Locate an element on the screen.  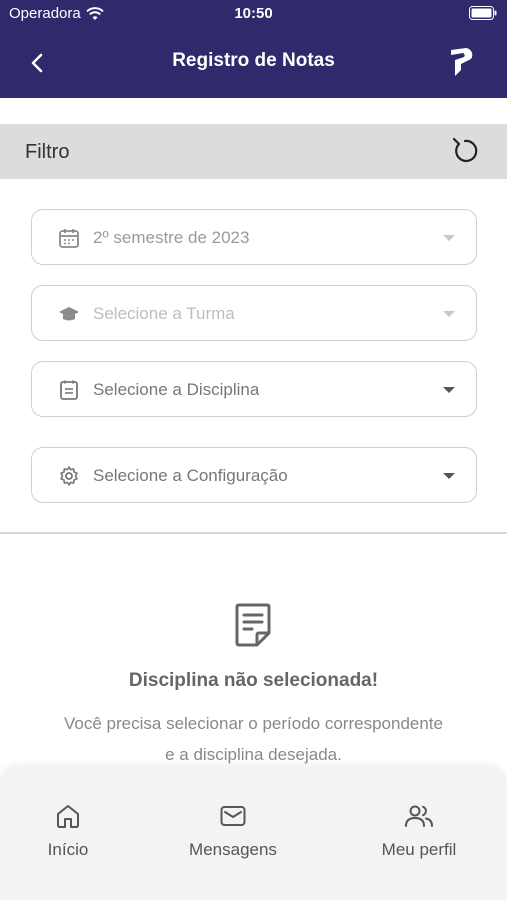
tab-mensagens-label: Mensagens is located at coordinates (233, 849).